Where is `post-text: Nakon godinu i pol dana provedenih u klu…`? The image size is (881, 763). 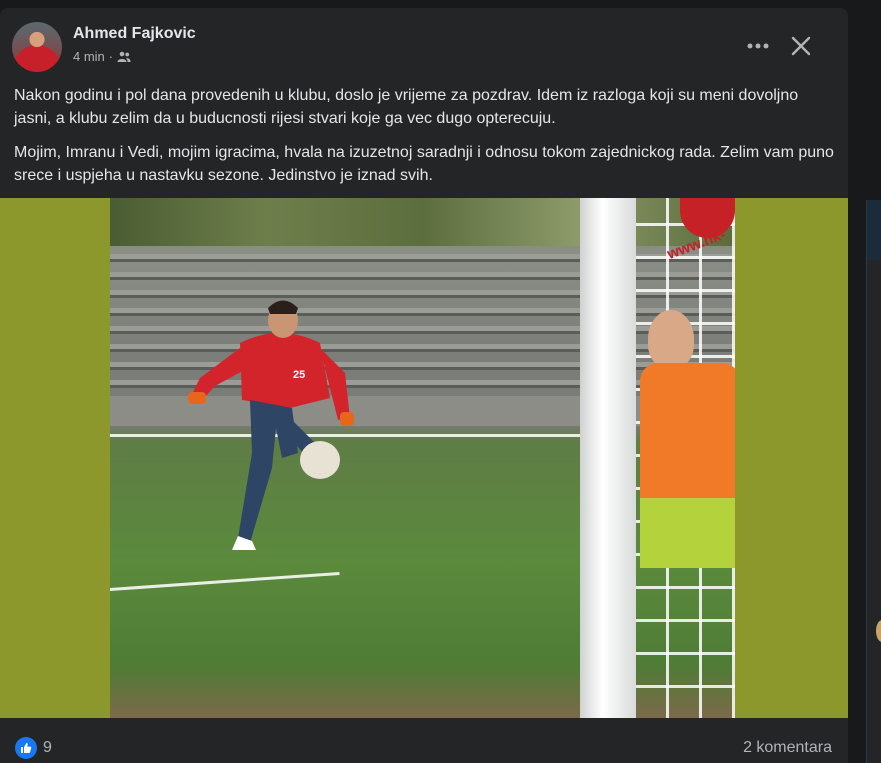
post-text: Nakon godinu i pol dana provedenih u klu… is located at coordinates (424, 141).